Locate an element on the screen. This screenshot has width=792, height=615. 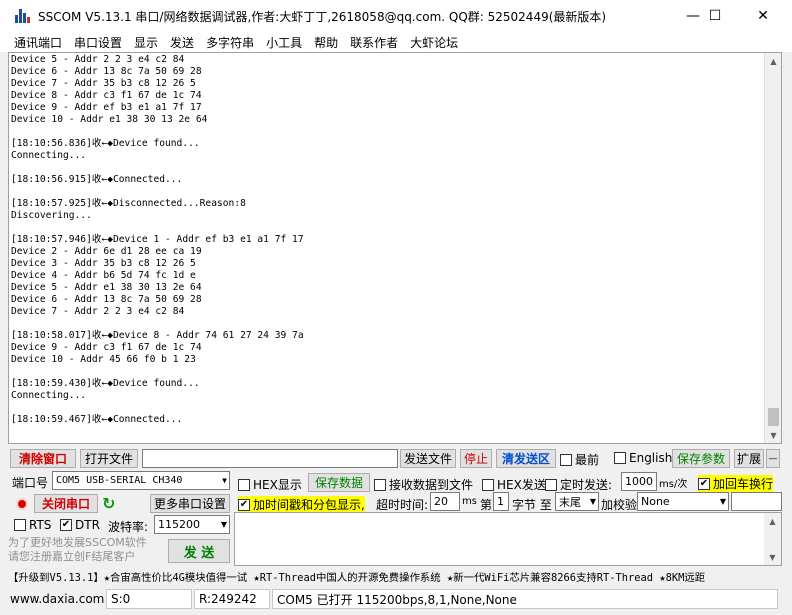
checksum-label: 加校验 is located at coordinates (619, 505).